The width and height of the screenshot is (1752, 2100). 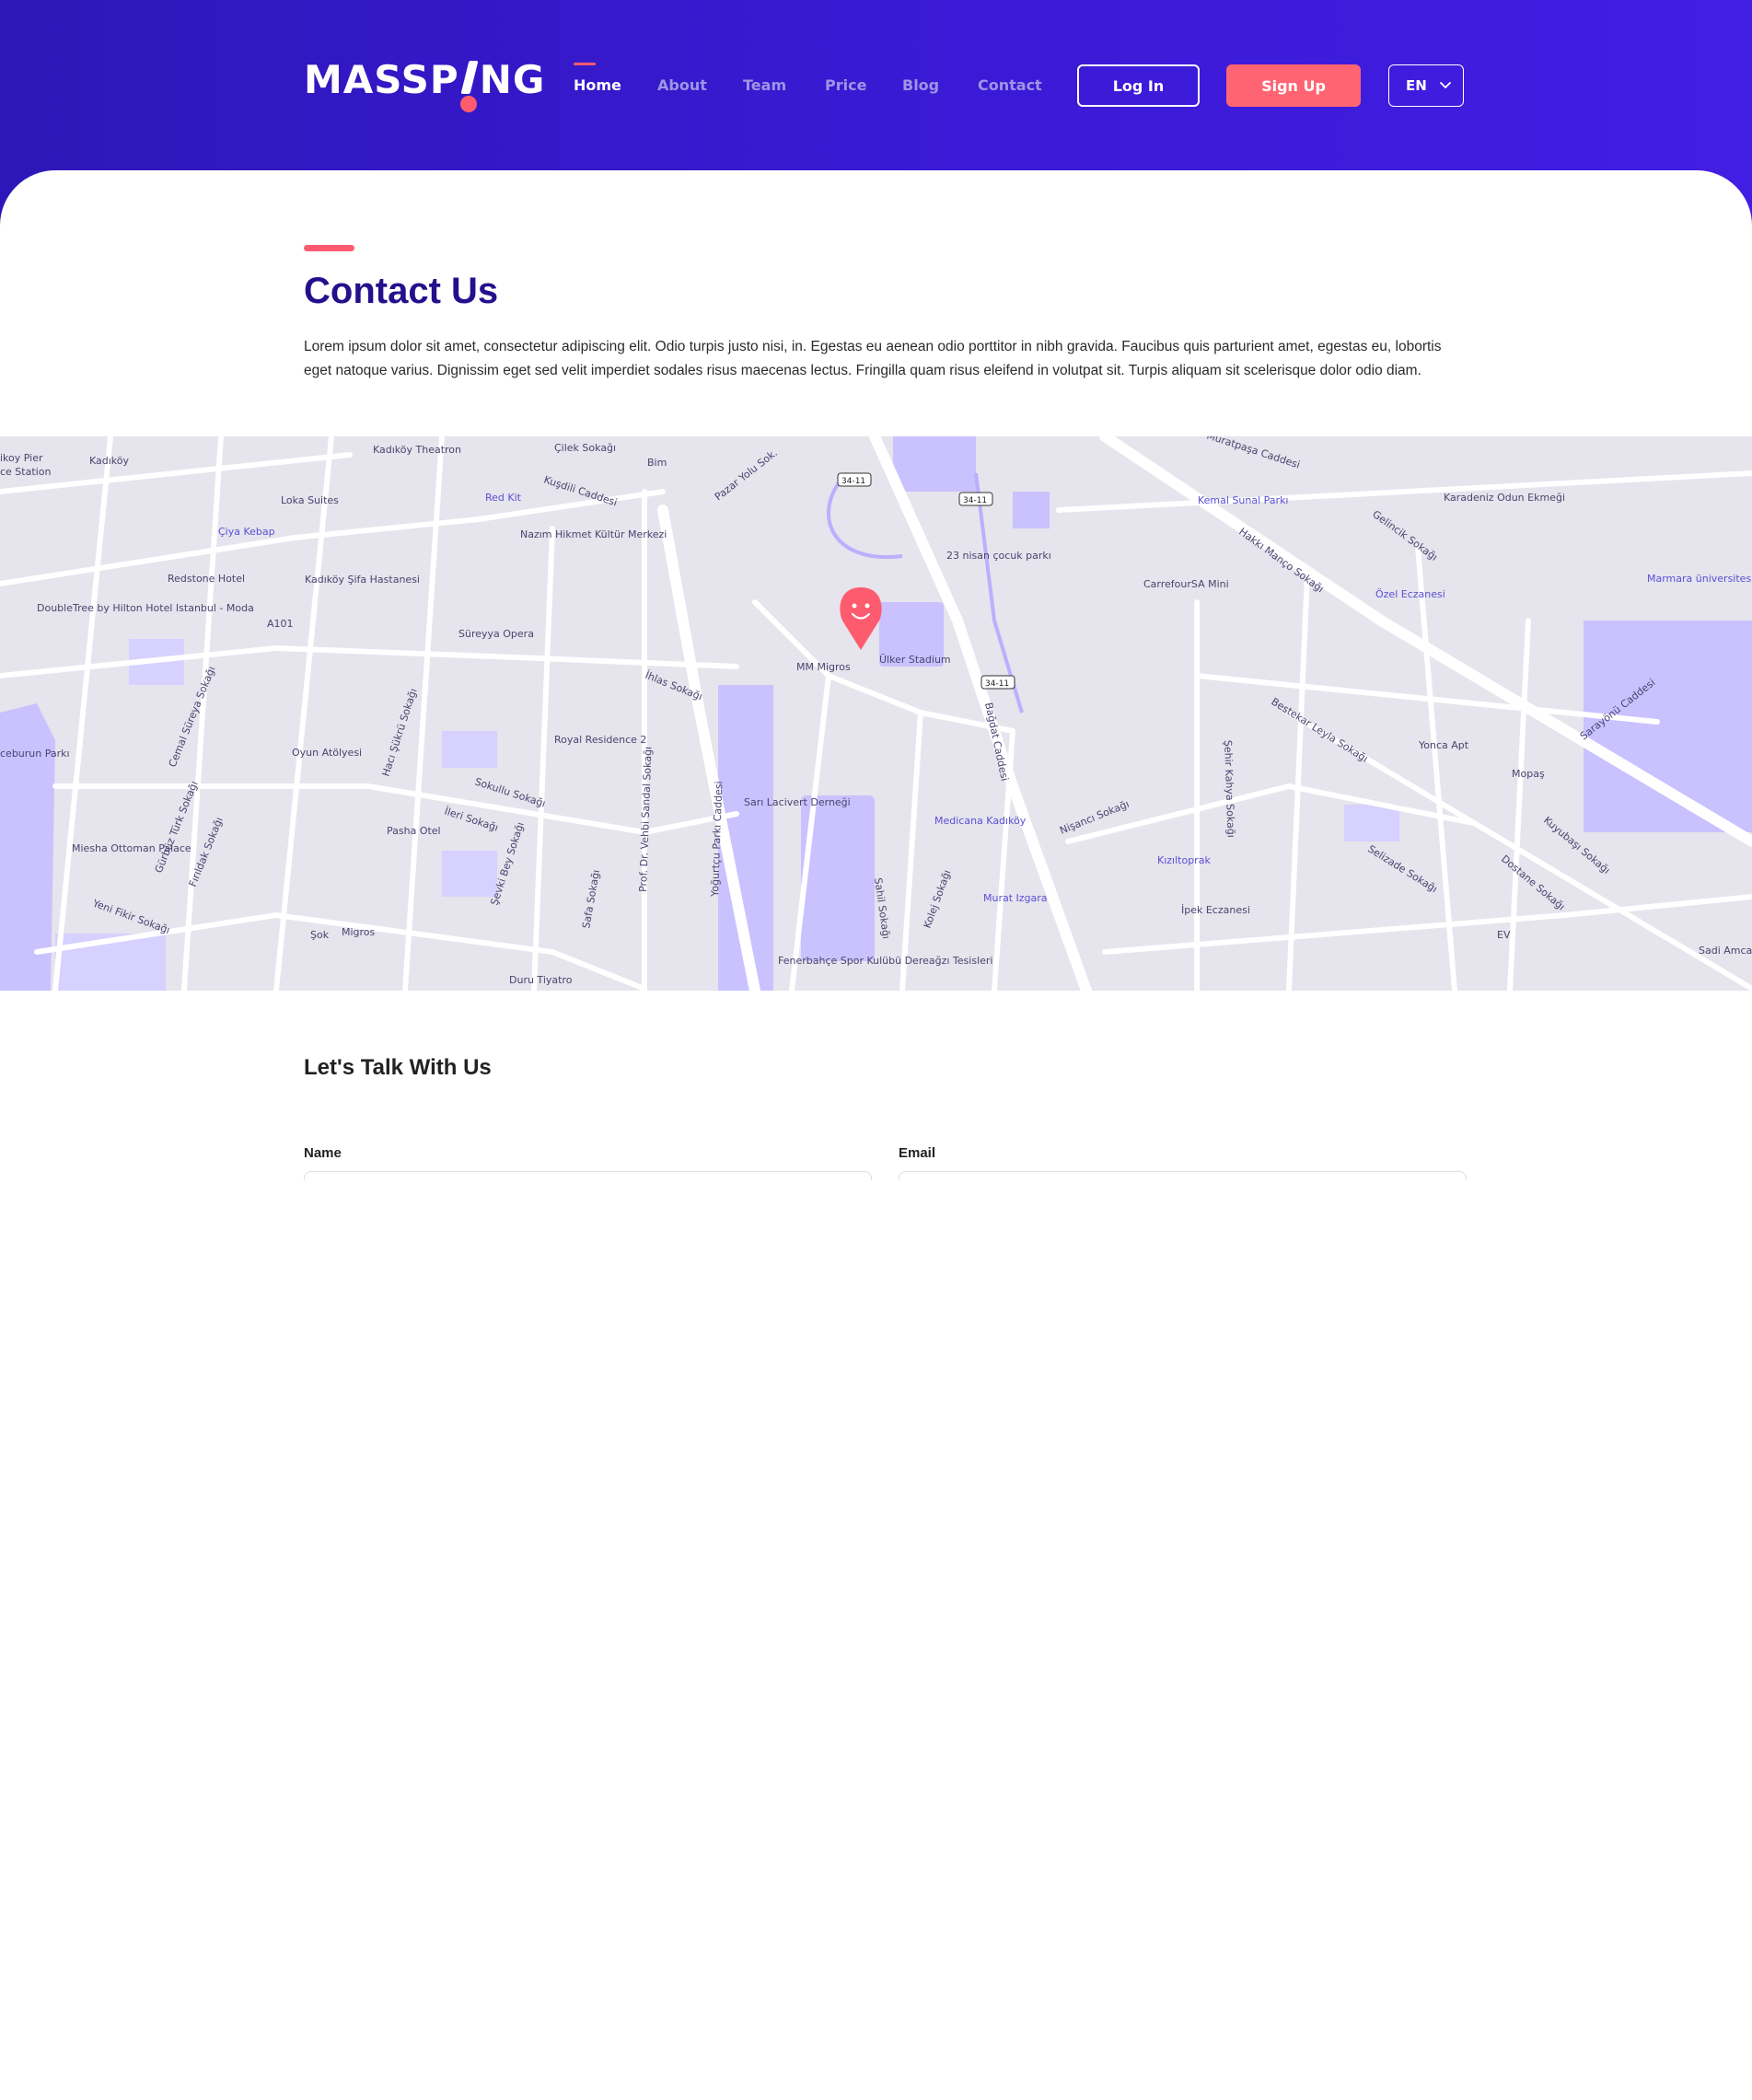 I want to click on map-label-iceburun: ceburun Parkı, so click(x=35, y=754).